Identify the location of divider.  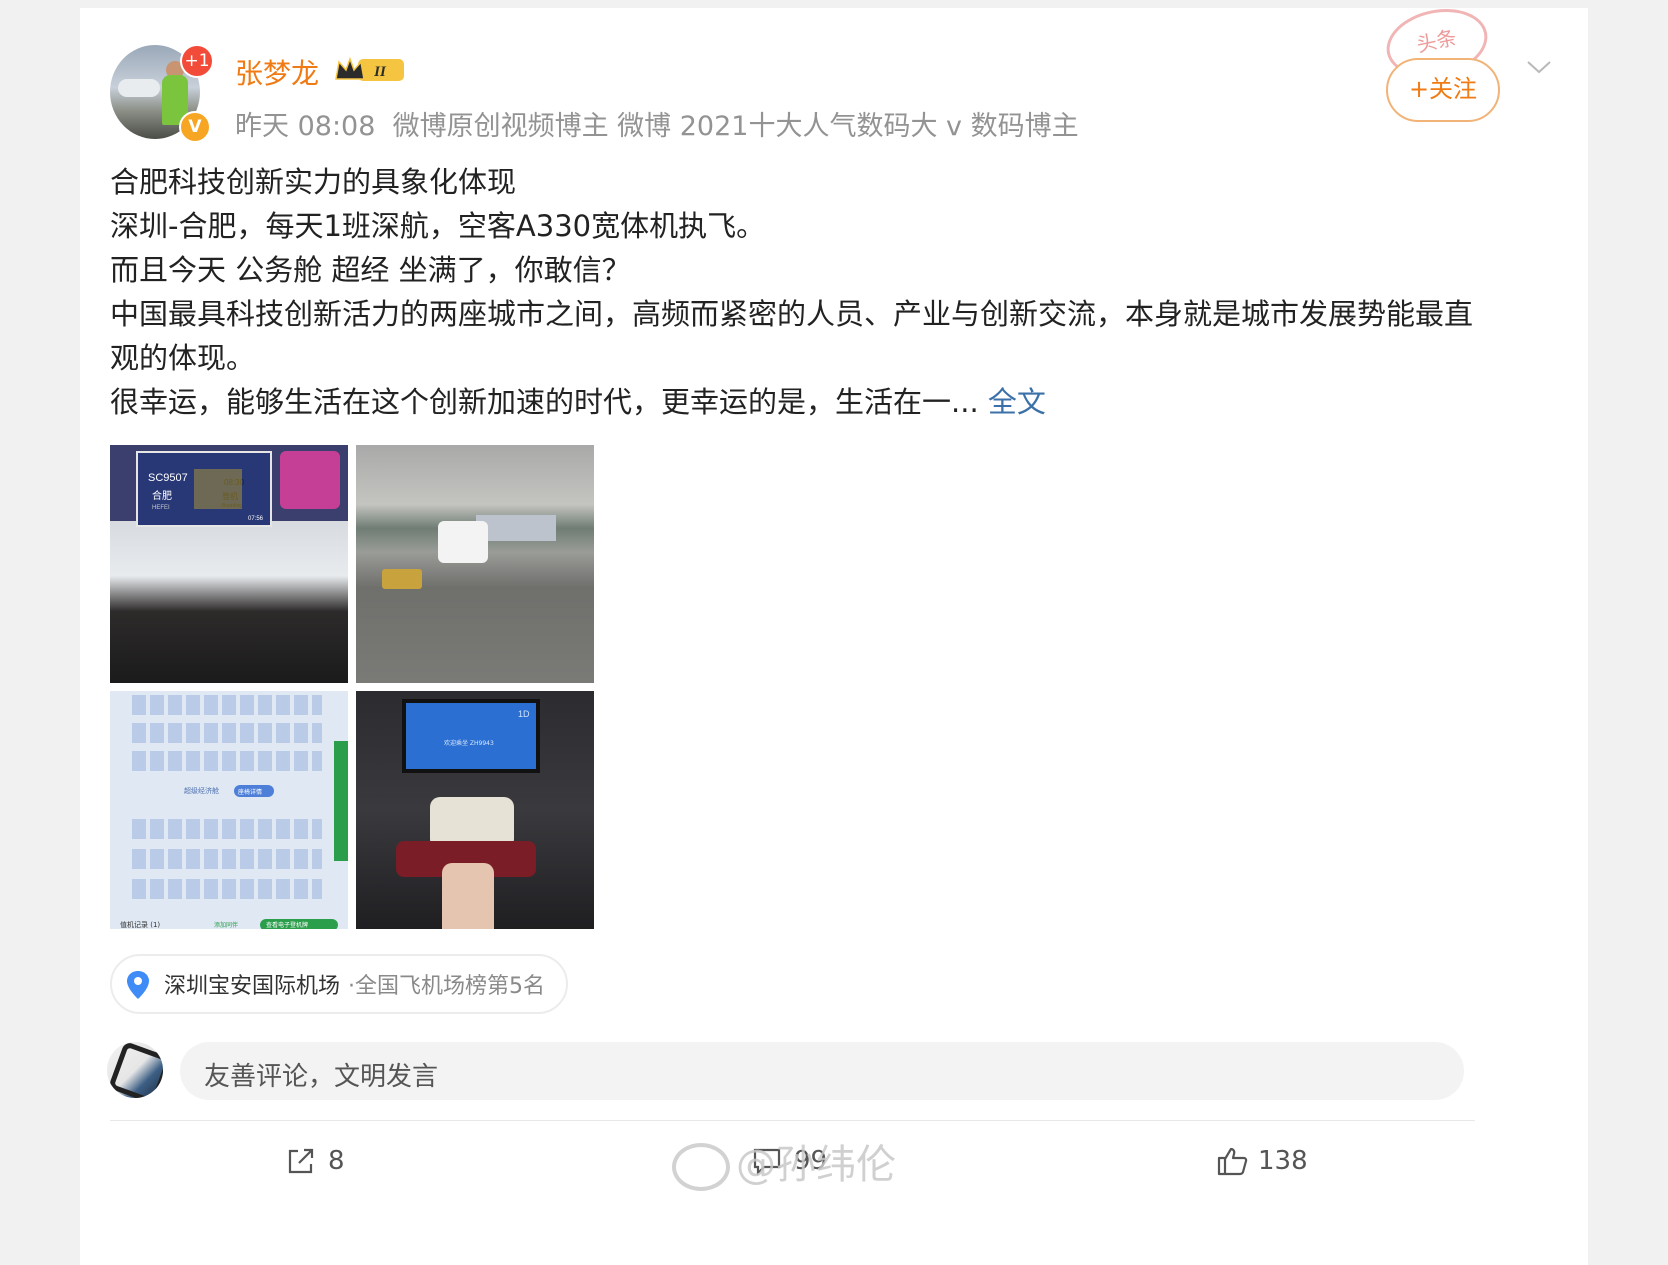
(792, 1120).